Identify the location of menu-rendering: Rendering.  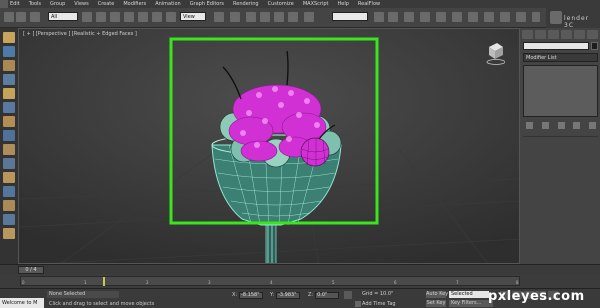
(246, 4).